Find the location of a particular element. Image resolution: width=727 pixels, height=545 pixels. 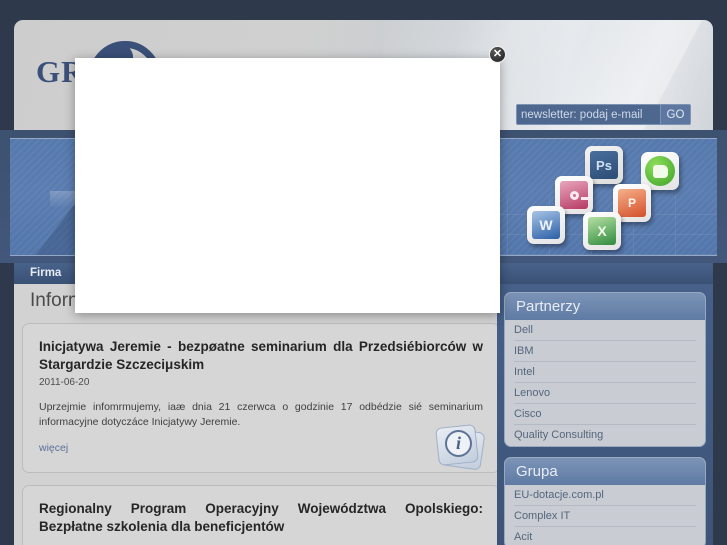

sidebar-item-eu-dotacje: EU-dotacje.com.pl is located at coordinates (605, 495).